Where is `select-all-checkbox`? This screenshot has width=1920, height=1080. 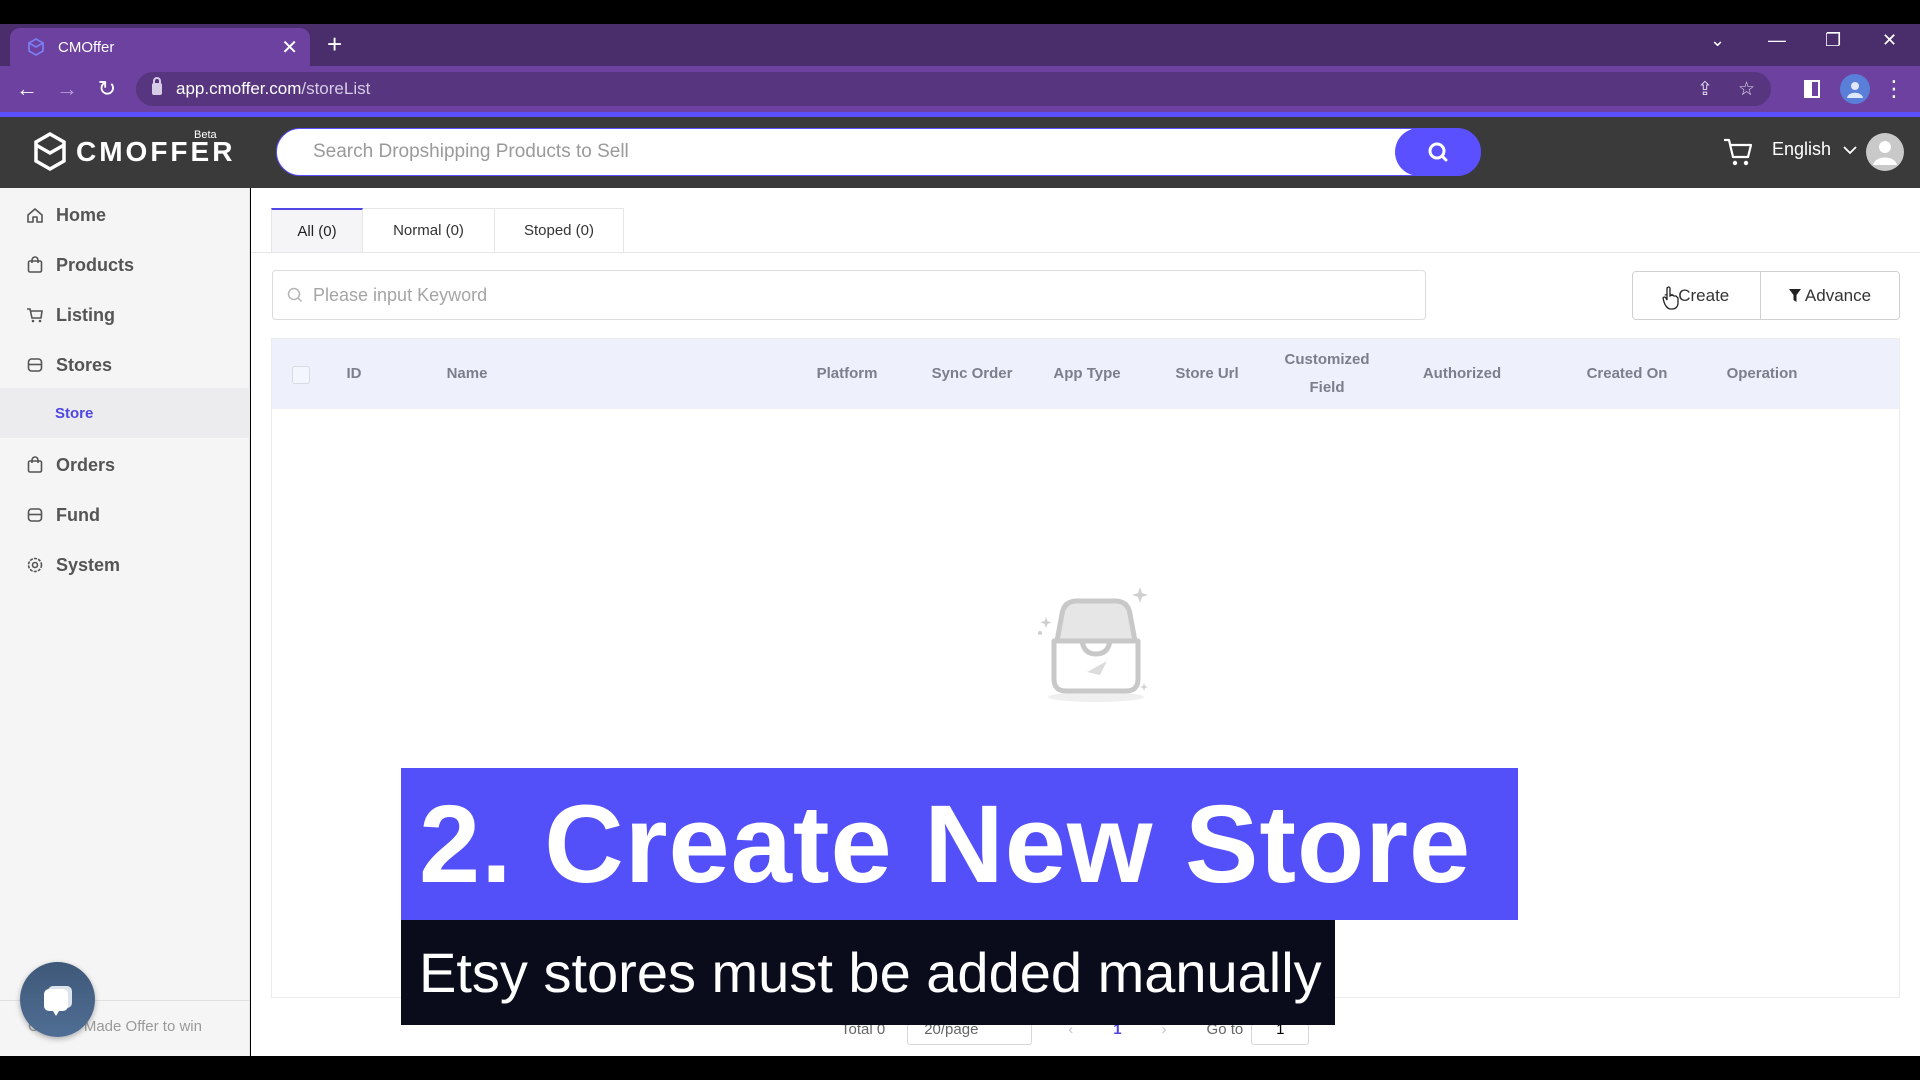
select-all-checkbox is located at coordinates (301, 375).